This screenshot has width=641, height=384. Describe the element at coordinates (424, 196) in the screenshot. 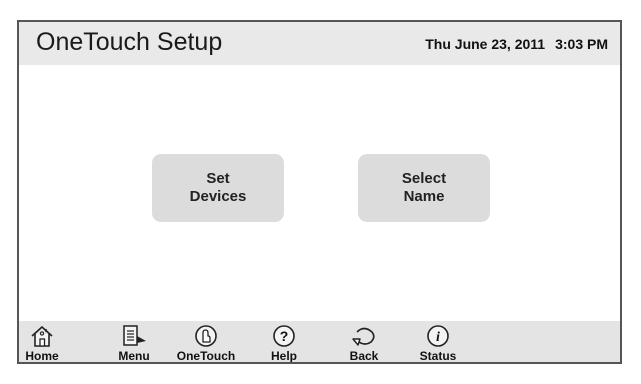

I see `select-name-label-line2: Name` at that location.